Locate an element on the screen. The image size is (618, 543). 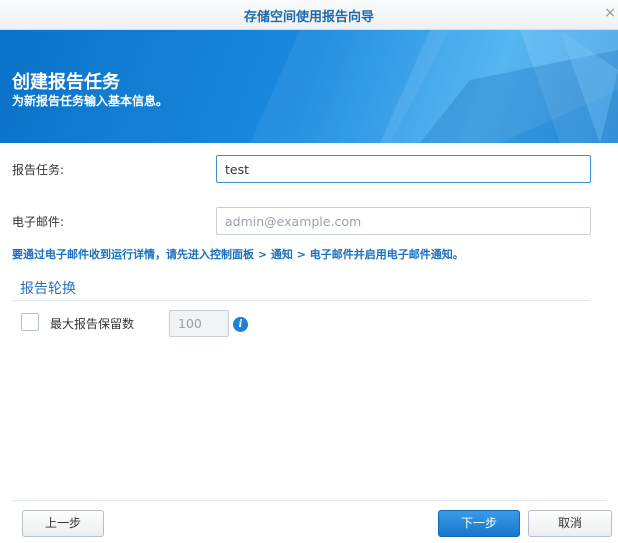
next-button: 下一步 is located at coordinates (479, 523).